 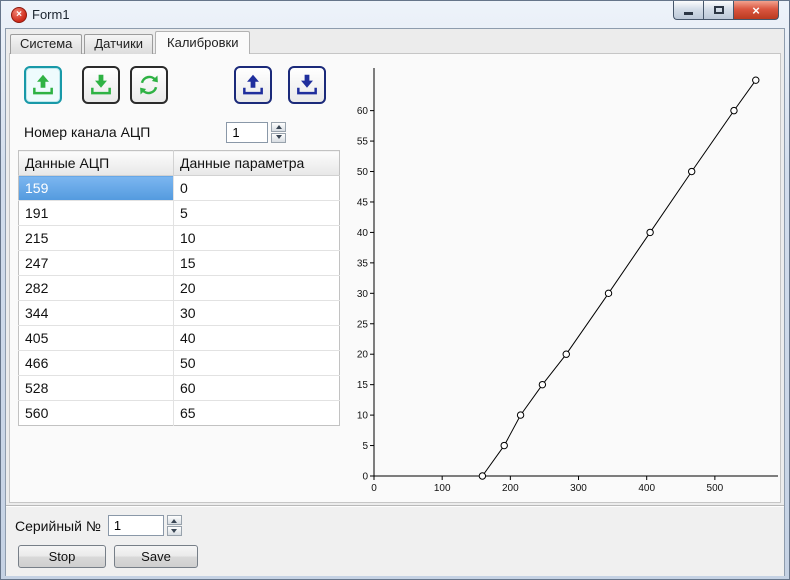 What do you see at coordinates (646, 488) in the screenshot?
I see `svg-text: 400` at bounding box center [646, 488].